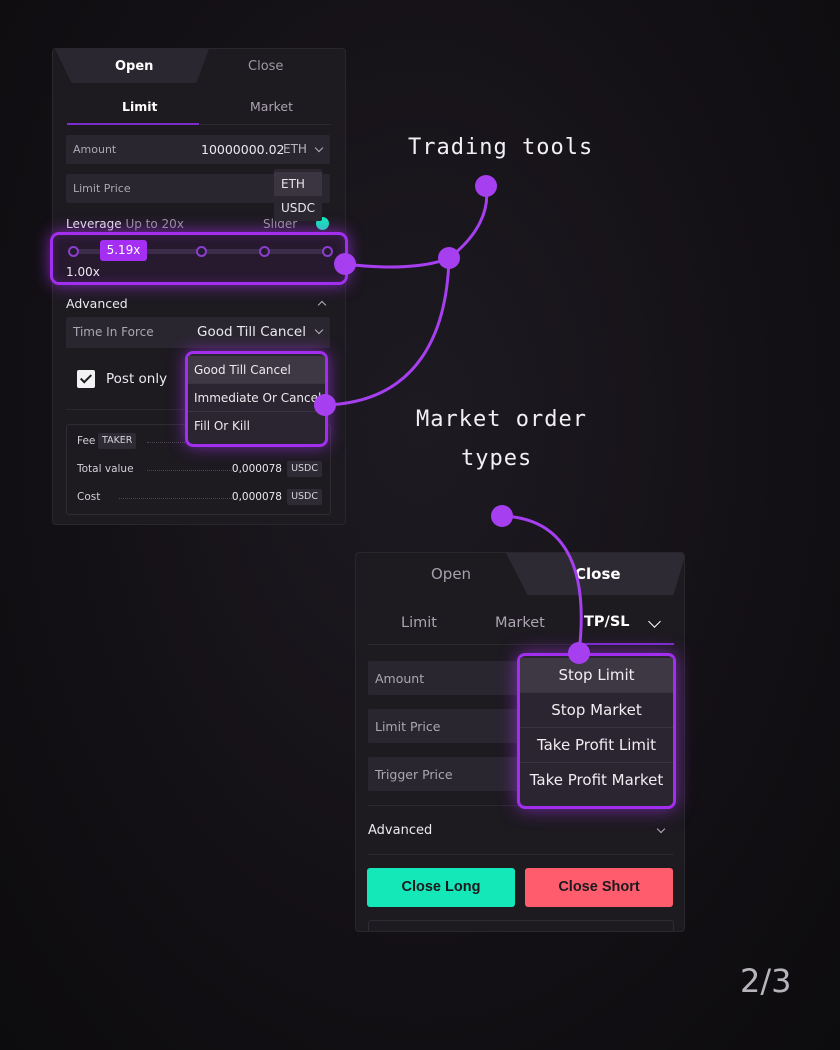  I want to click on leverage-hint: Up to 20x, so click(154, 224).